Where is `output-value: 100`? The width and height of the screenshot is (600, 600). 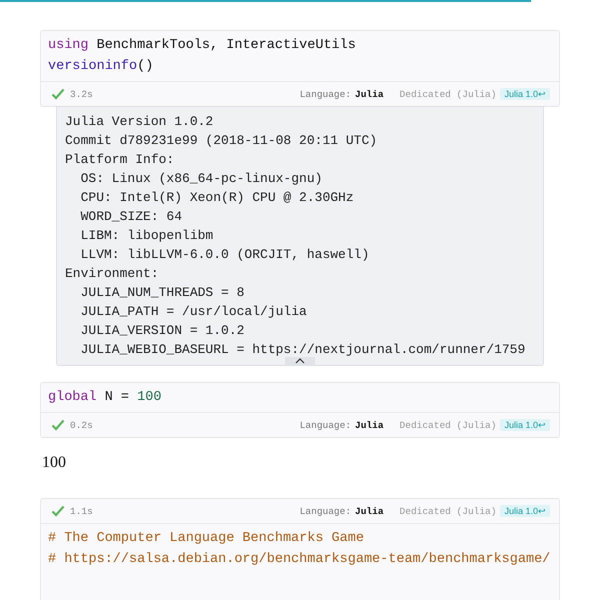 output-value: 100 is located at coordinates (54, 463).